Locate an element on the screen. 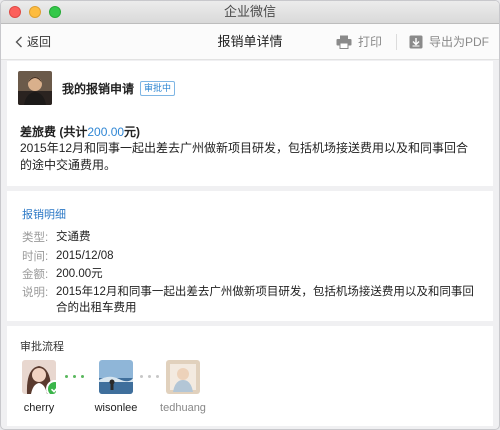 Image resolution: width=500 pixels, height=430 pixels. back-label: 返回 is located at coordinates (39, 42).